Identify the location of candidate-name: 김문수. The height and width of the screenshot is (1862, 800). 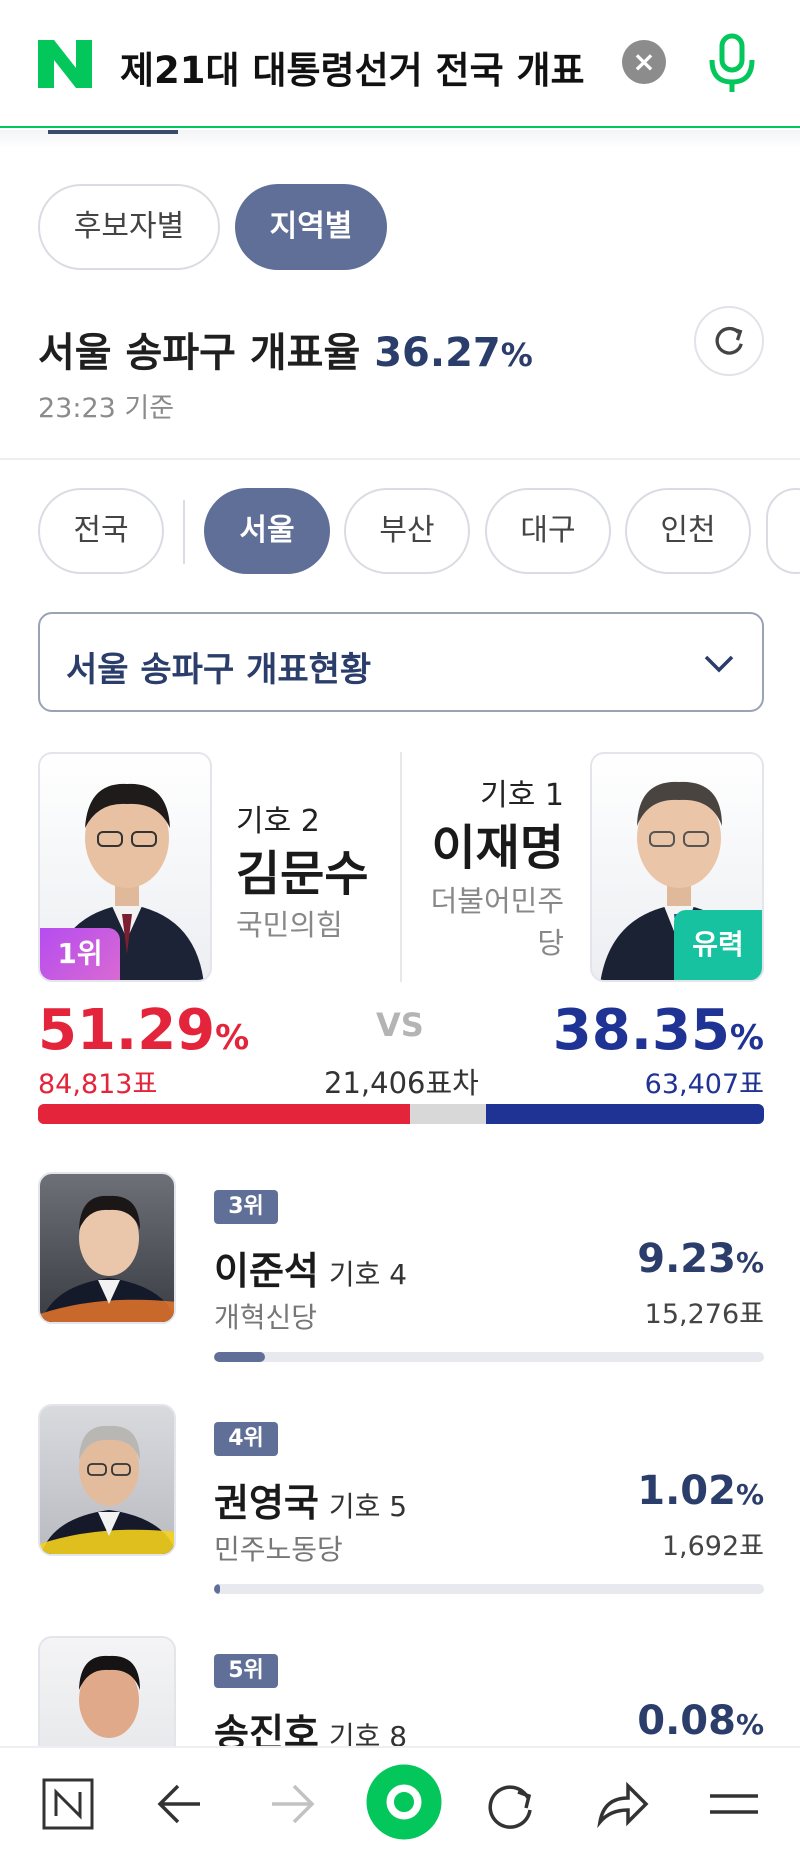
(302, 869).